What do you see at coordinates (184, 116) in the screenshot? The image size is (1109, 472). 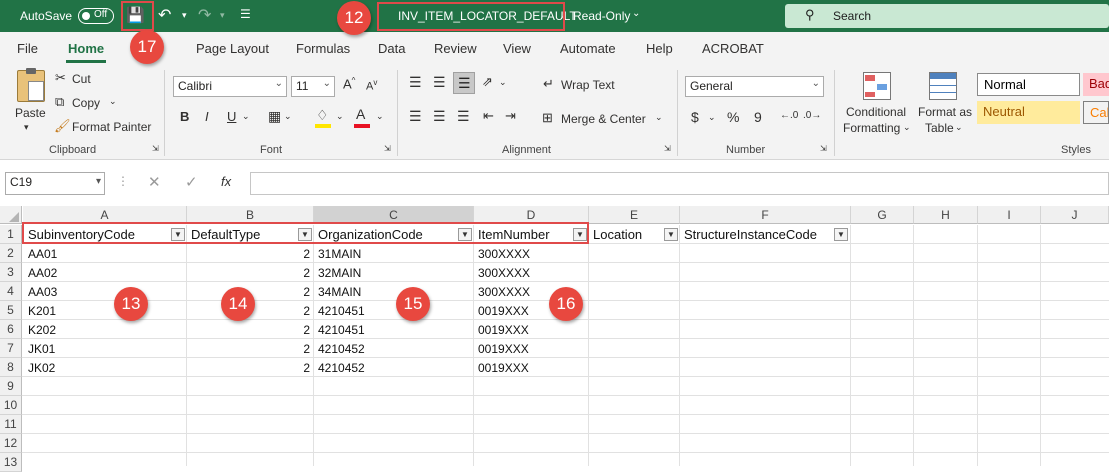 I see `bold-button: B` at bounding box center [184, 116].